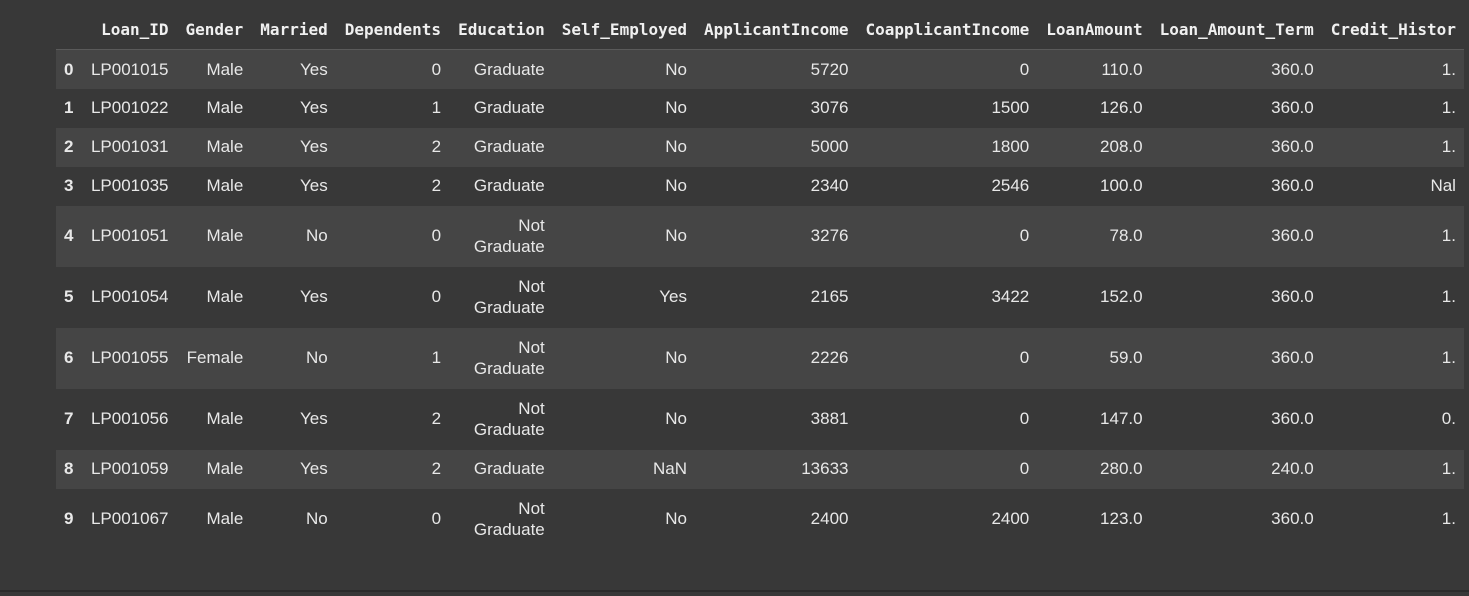 The height and width of the screenshot is (596, 1469). I want to click on cell-self-employed: Yes, so click(673, 297).